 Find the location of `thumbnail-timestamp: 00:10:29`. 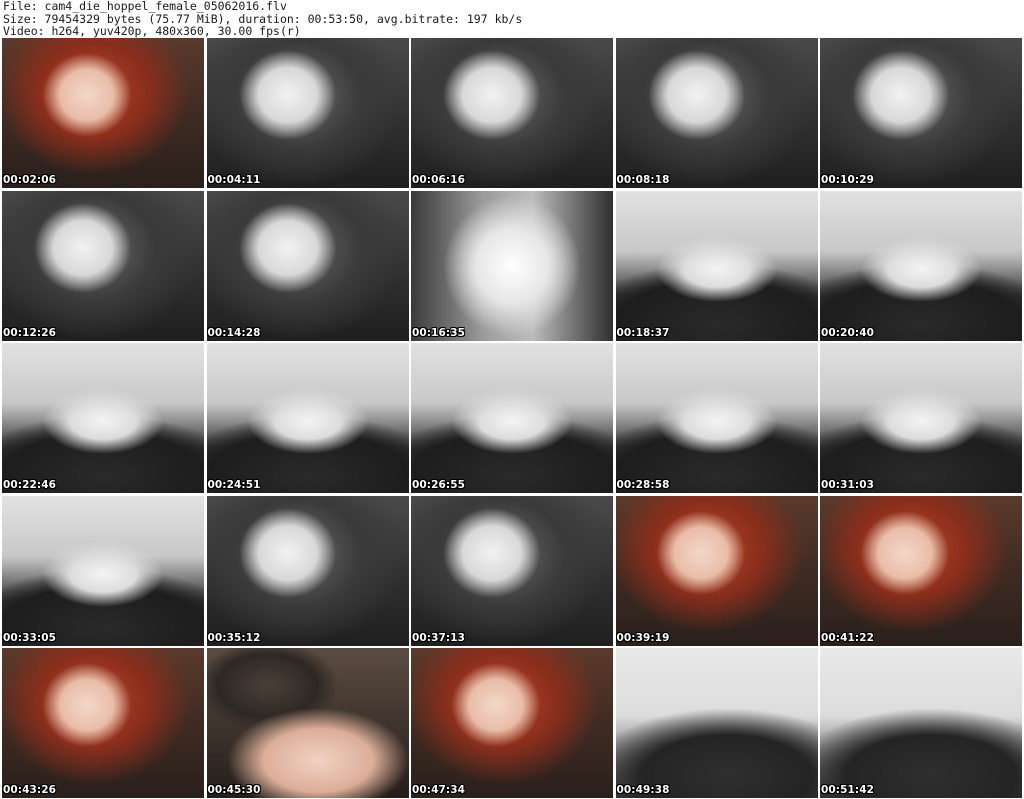

thumbnail-timestamp: 00:10:29 is located at coordinates (848, 180).